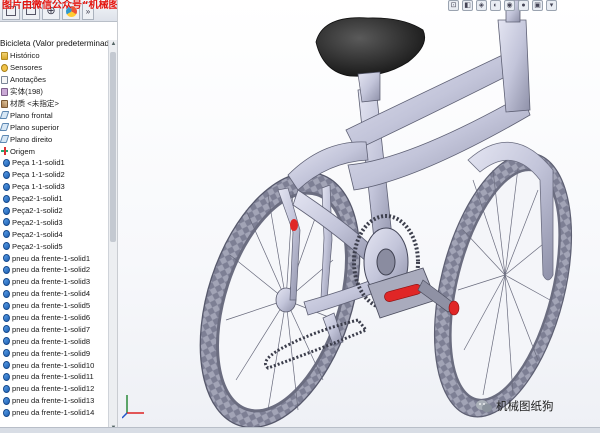 The image size is (600, 433). What do you see at coordinates (54, 92) in the screenshot?
I see `tree-item: 实体(198)` at bounding box center [54, 92].